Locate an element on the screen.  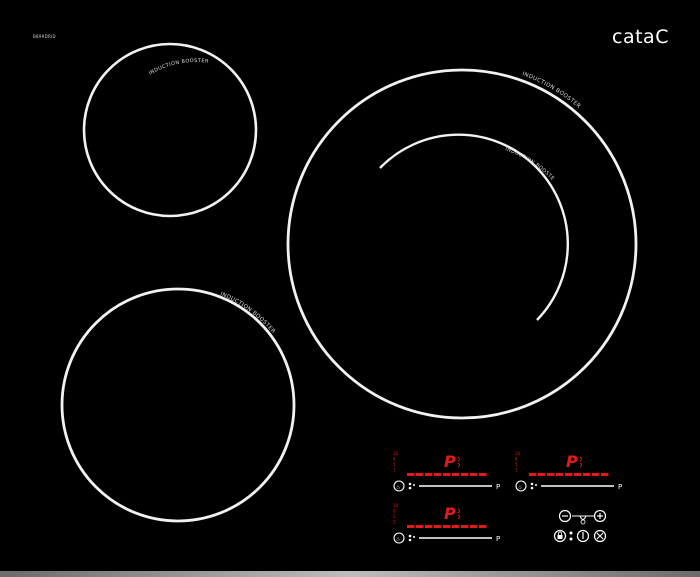
logo-c-icon: C is located at coordinates (662, 37).